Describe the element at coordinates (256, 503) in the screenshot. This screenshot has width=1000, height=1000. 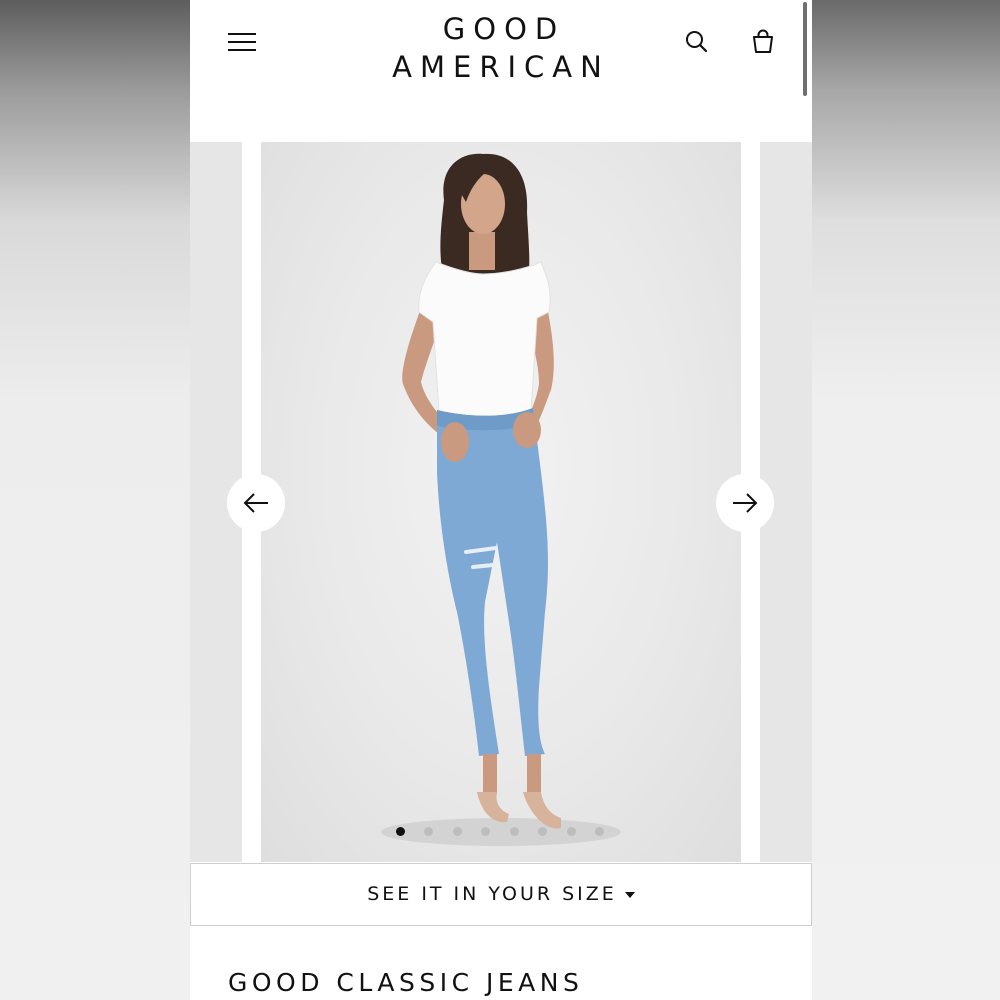
I see `arrow-left-icon` at that location.